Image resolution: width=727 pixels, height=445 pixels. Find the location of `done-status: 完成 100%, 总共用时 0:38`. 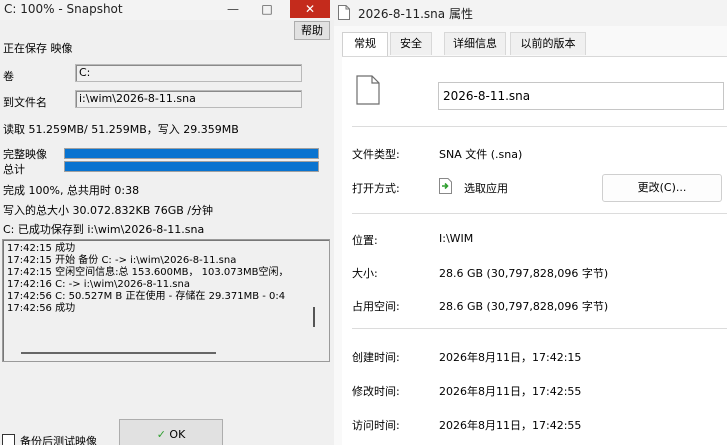

done-status: 完成 100%, 总共用时 0:38 is located at coordinates (71, 190).